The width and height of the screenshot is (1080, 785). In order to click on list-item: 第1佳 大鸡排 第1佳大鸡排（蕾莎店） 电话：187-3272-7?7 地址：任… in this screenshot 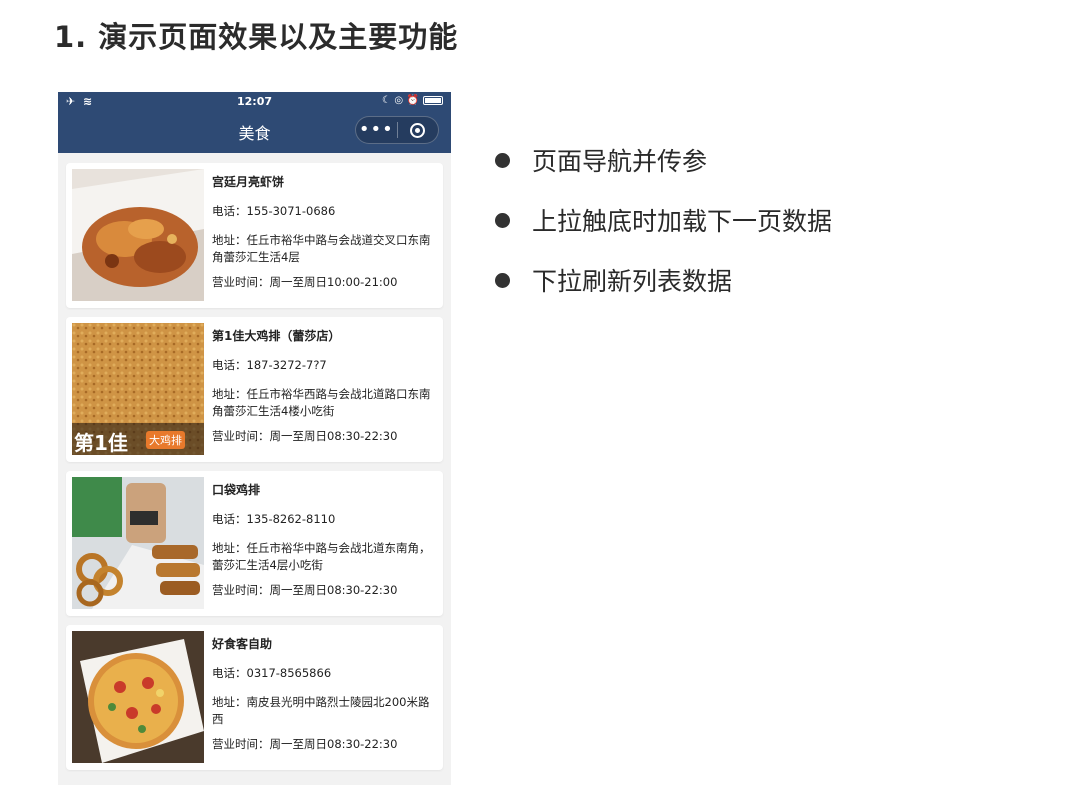, I will do `click(254, 389)`.